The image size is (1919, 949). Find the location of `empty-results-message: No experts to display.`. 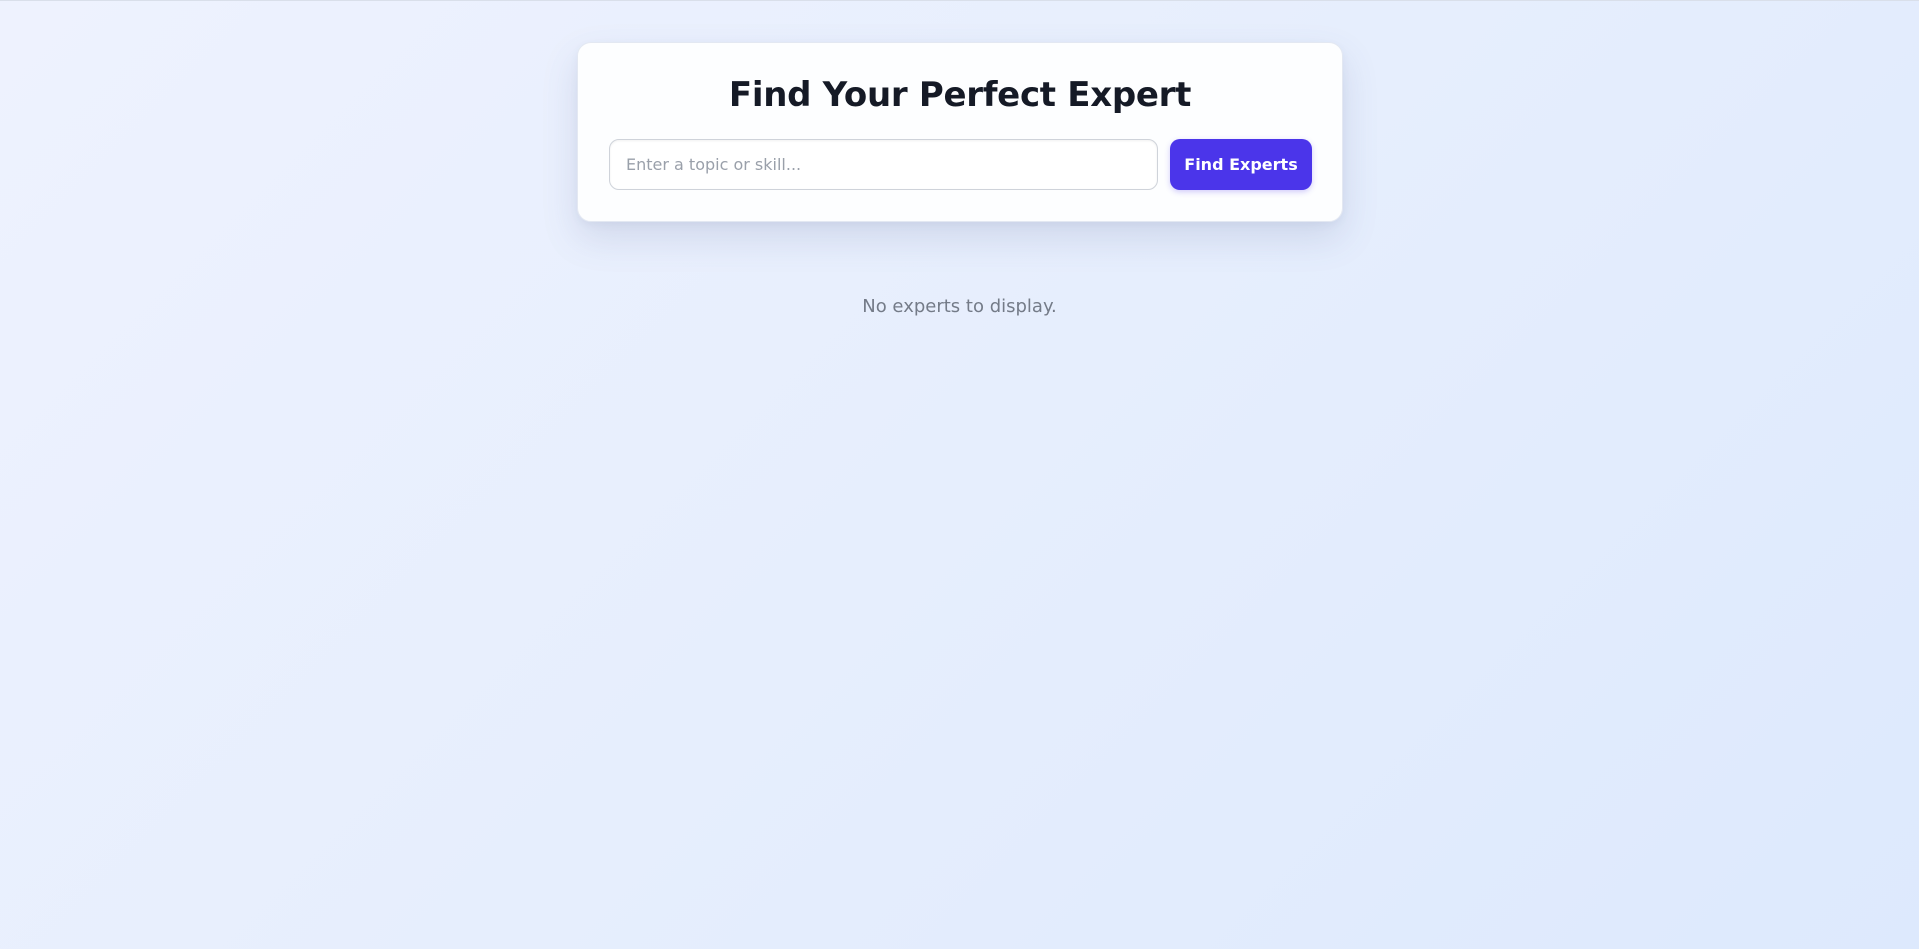

empty-results-message: No experts to display. is located at coordinates (959, 306).